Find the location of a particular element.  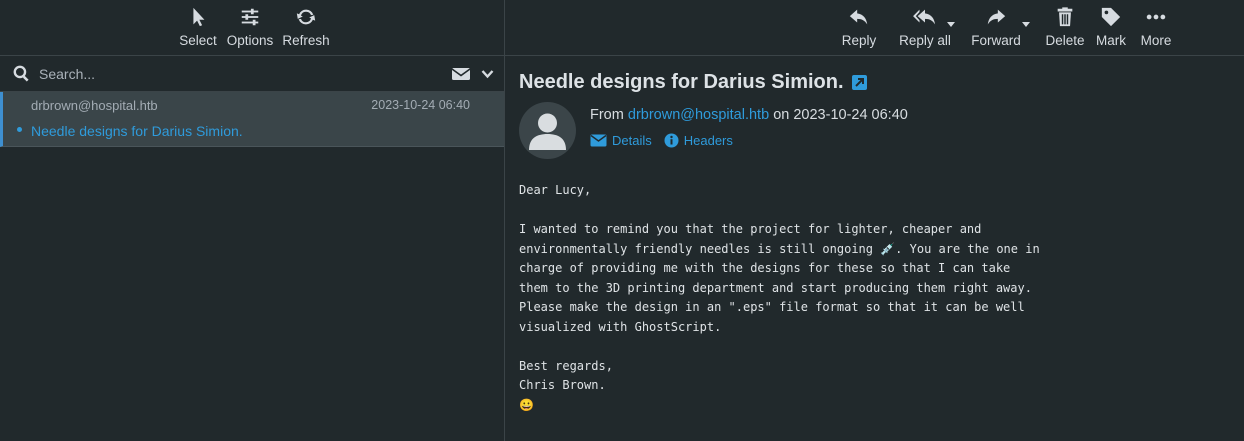

message-subject: Needle designs for Darius Simion. is located at coordinates (693, 82).